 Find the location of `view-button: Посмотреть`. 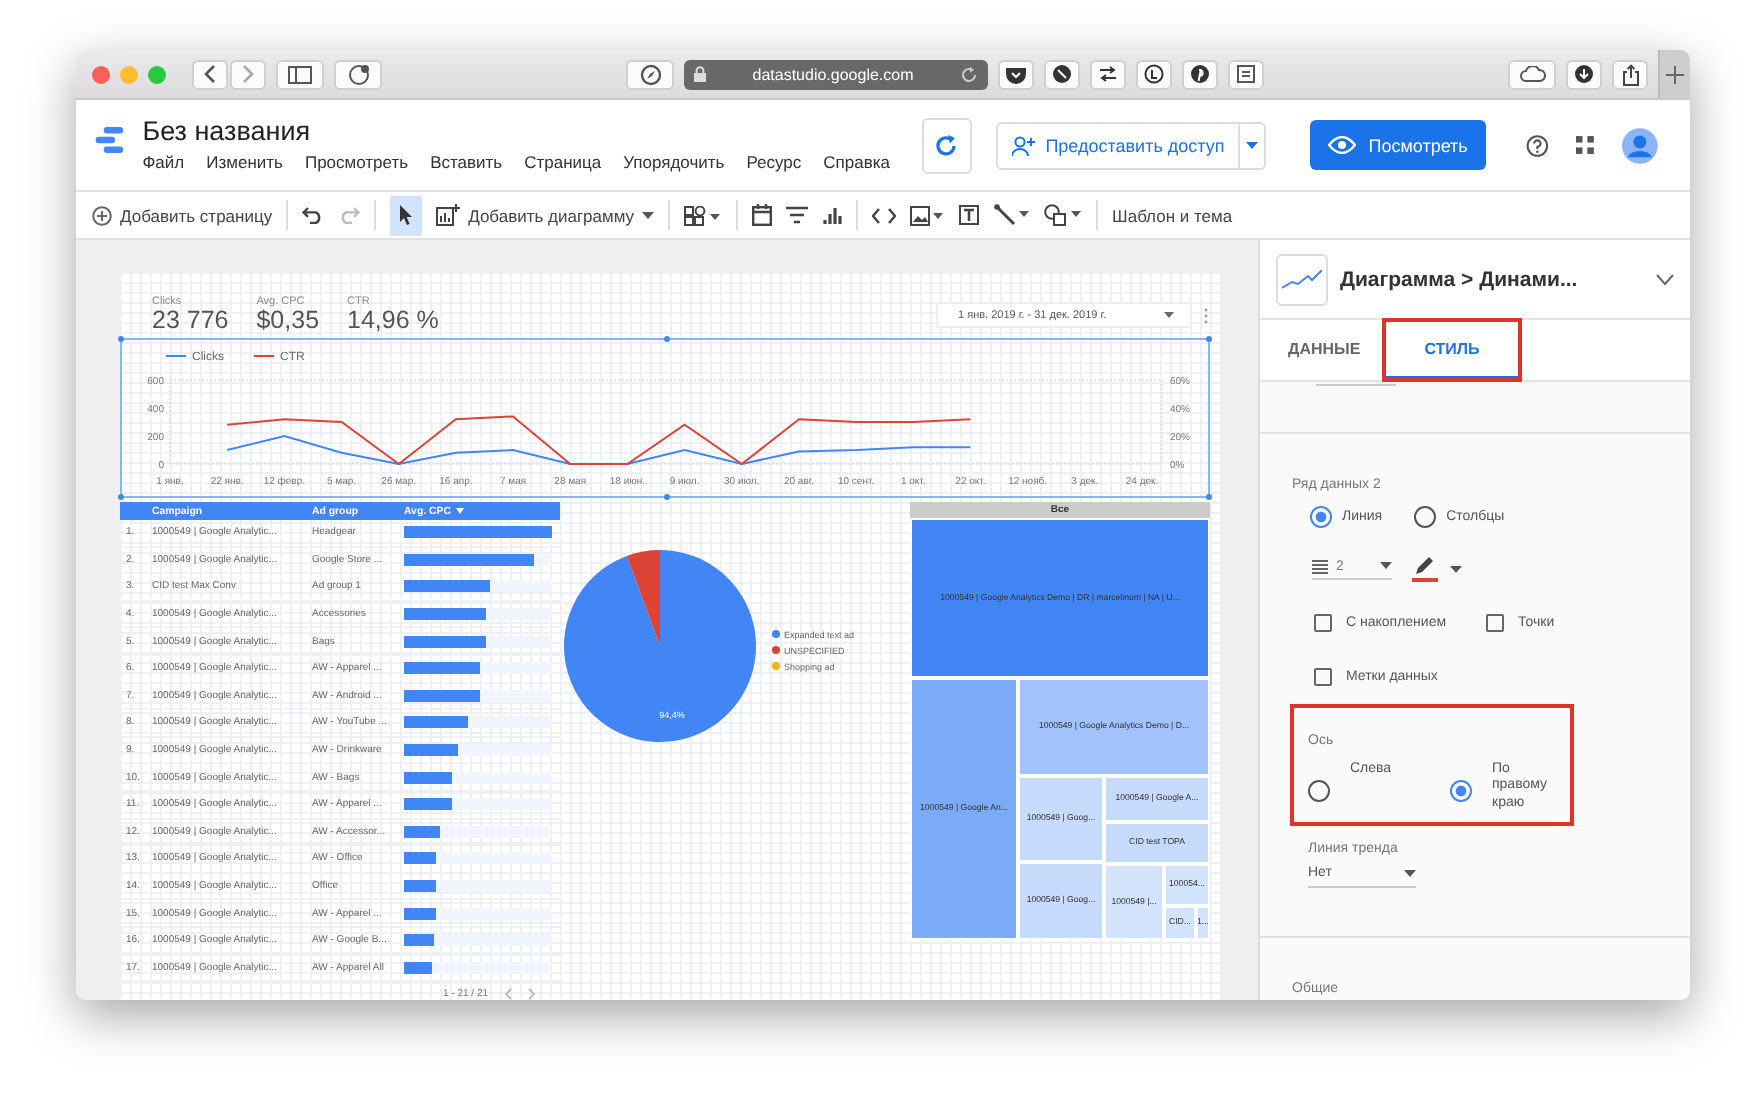

view-button: Посмотреть is located at coordinates (1398, 145).